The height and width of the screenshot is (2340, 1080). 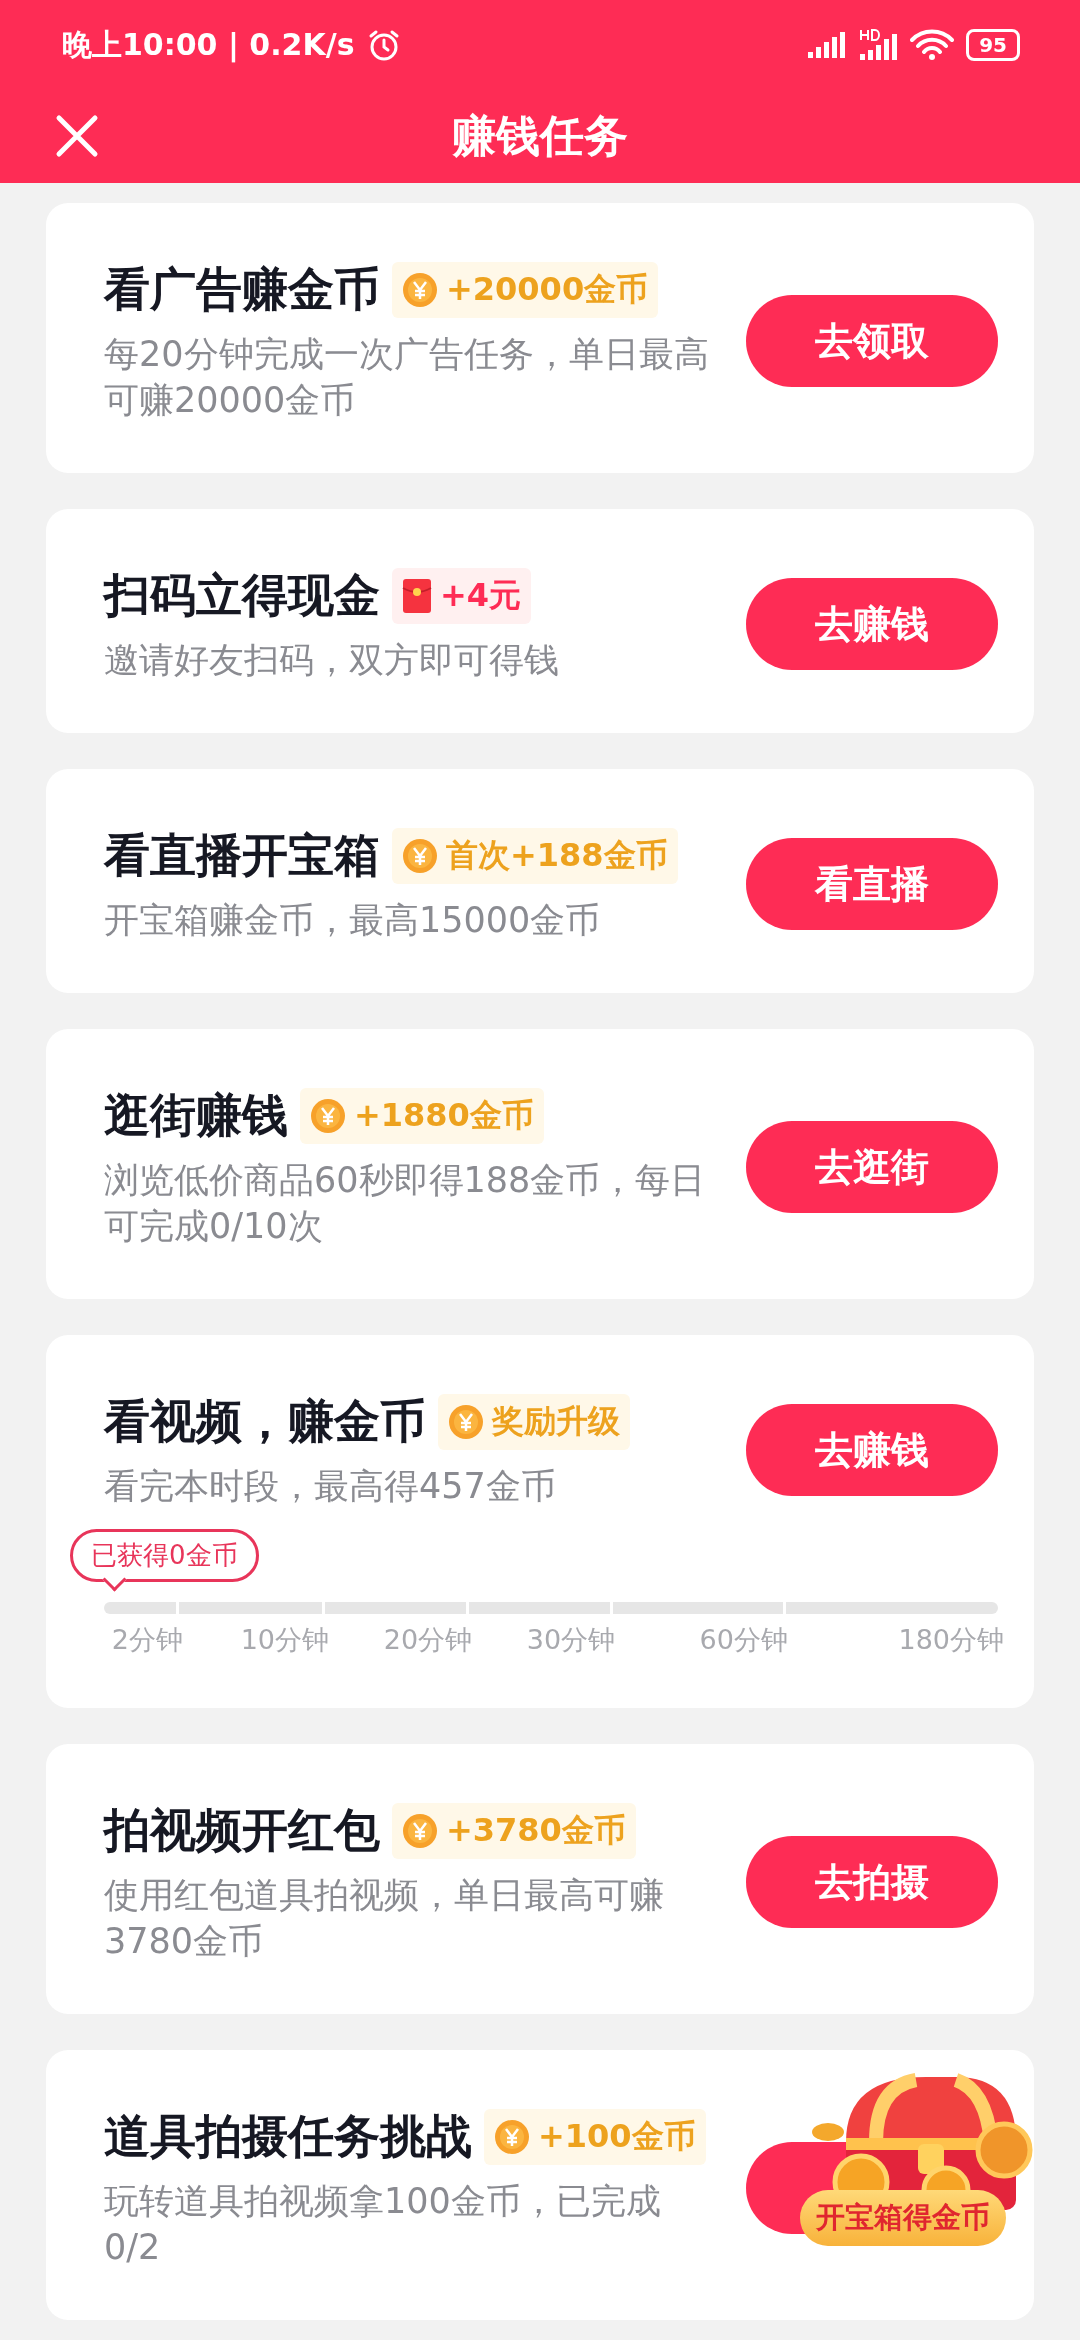 What do you see at coordinates (903, 2218) in the screenshot?
I see `chest-label: 开宝箱得金币` at bounding box center [903, 2218].